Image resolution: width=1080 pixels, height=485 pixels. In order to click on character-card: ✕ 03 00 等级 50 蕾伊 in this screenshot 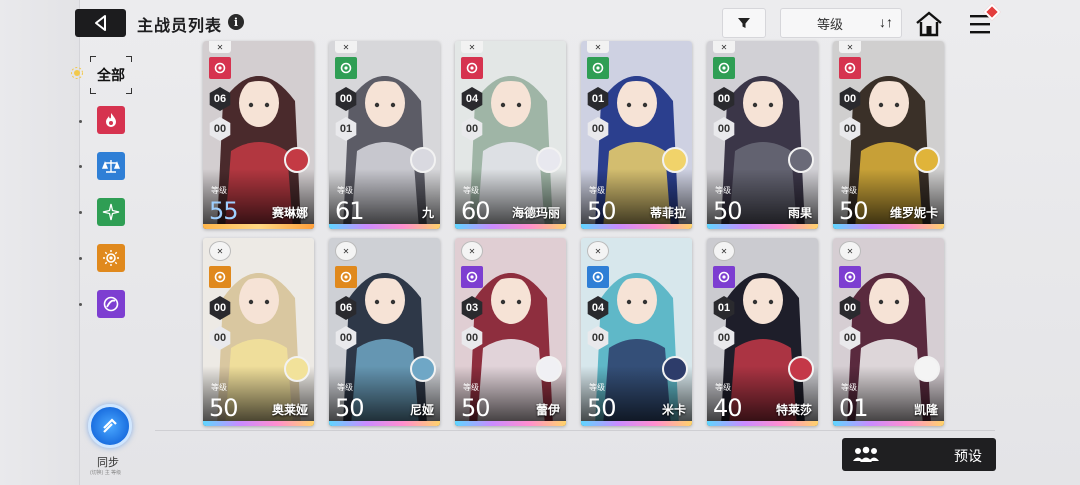, I will do `click(510, 332)`.